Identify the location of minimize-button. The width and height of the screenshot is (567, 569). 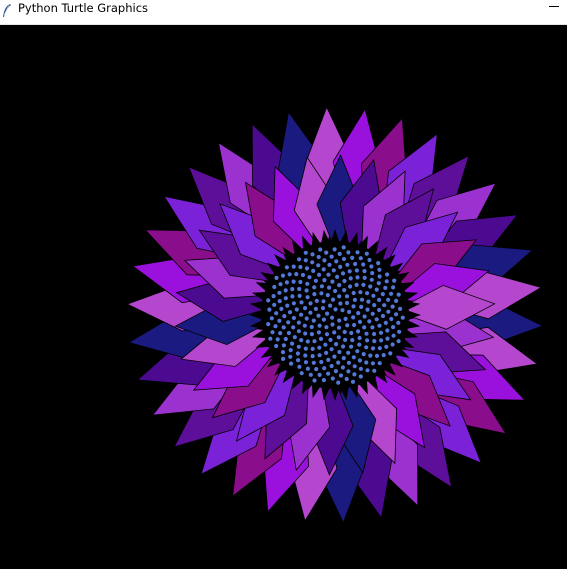
(553, 8).